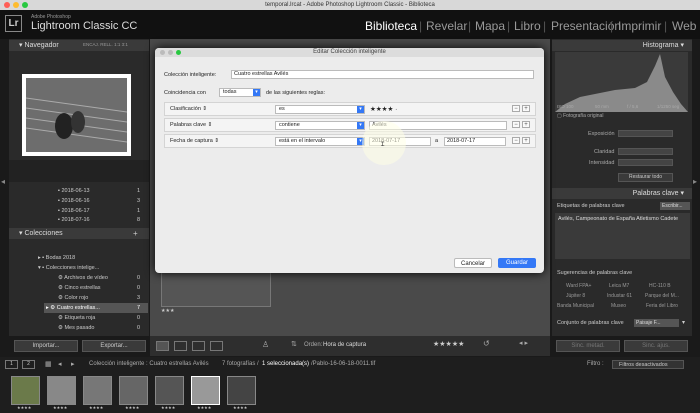 This screenshot has width=700, height=413. I want to click on suggested-keyword: Banda Municipal, so click(575, 306).